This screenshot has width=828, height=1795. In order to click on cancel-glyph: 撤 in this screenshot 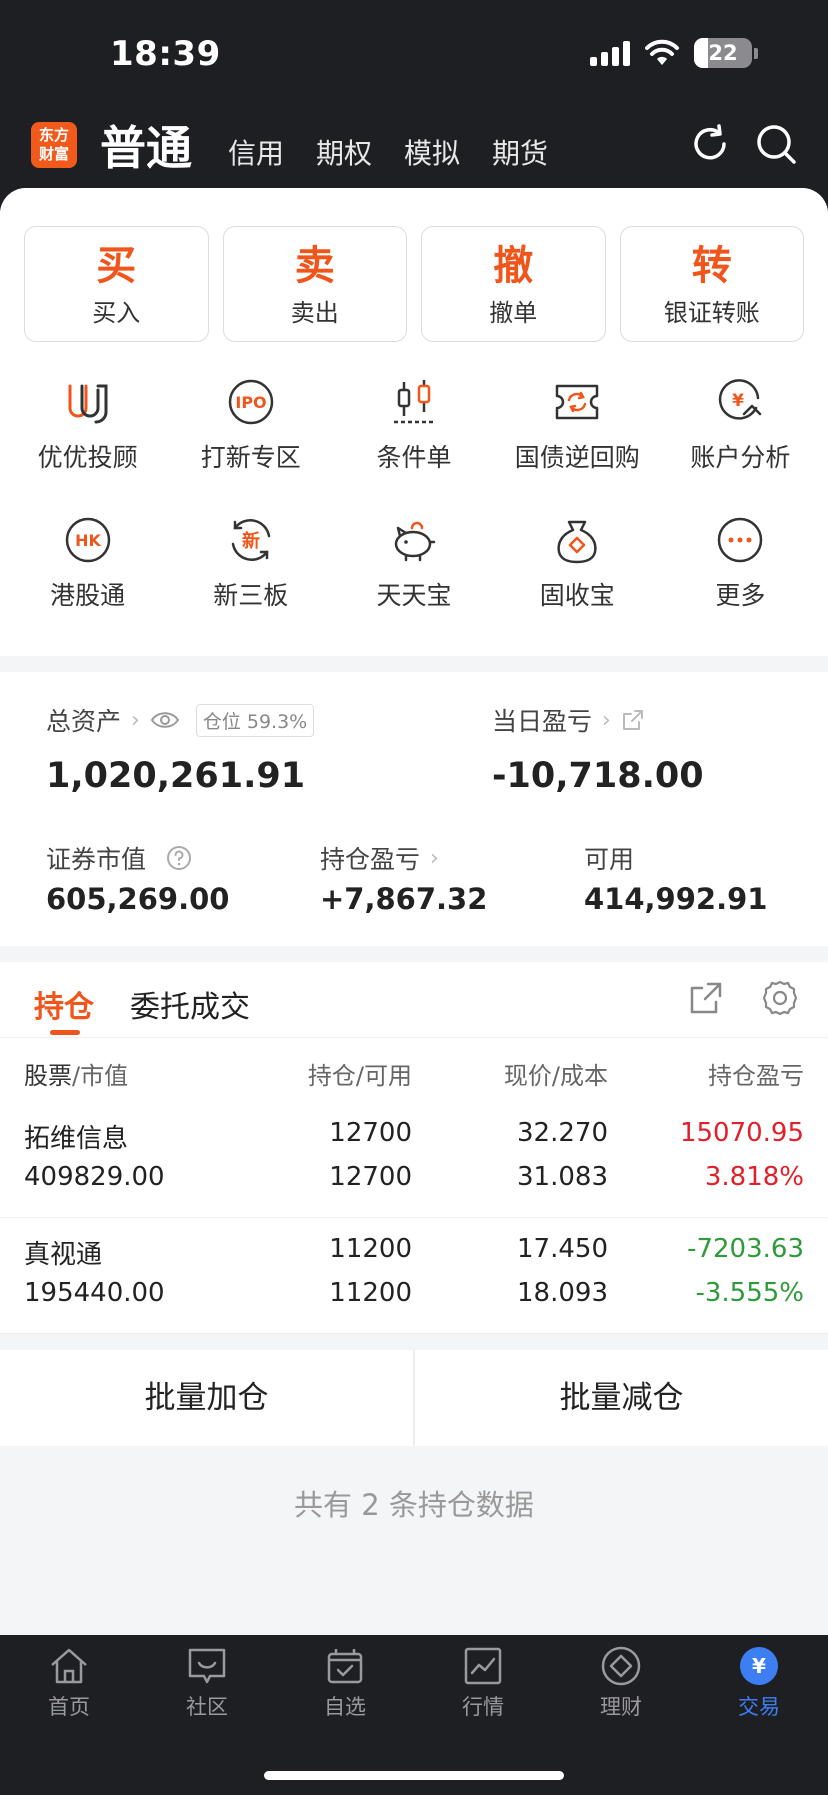, I will do `click(513, 266)`.